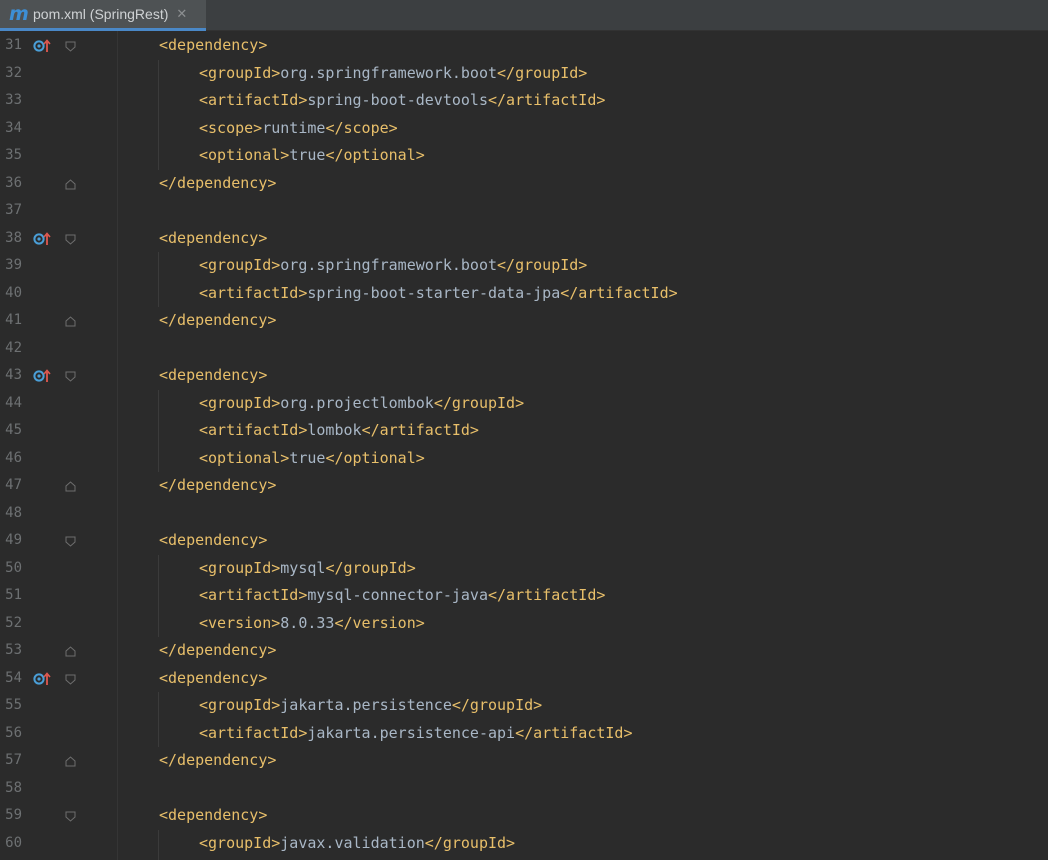  What do you see at coordinates (524, 789) in the screenshot?
I see `code-line: 58` at bounding box center [524, 789].